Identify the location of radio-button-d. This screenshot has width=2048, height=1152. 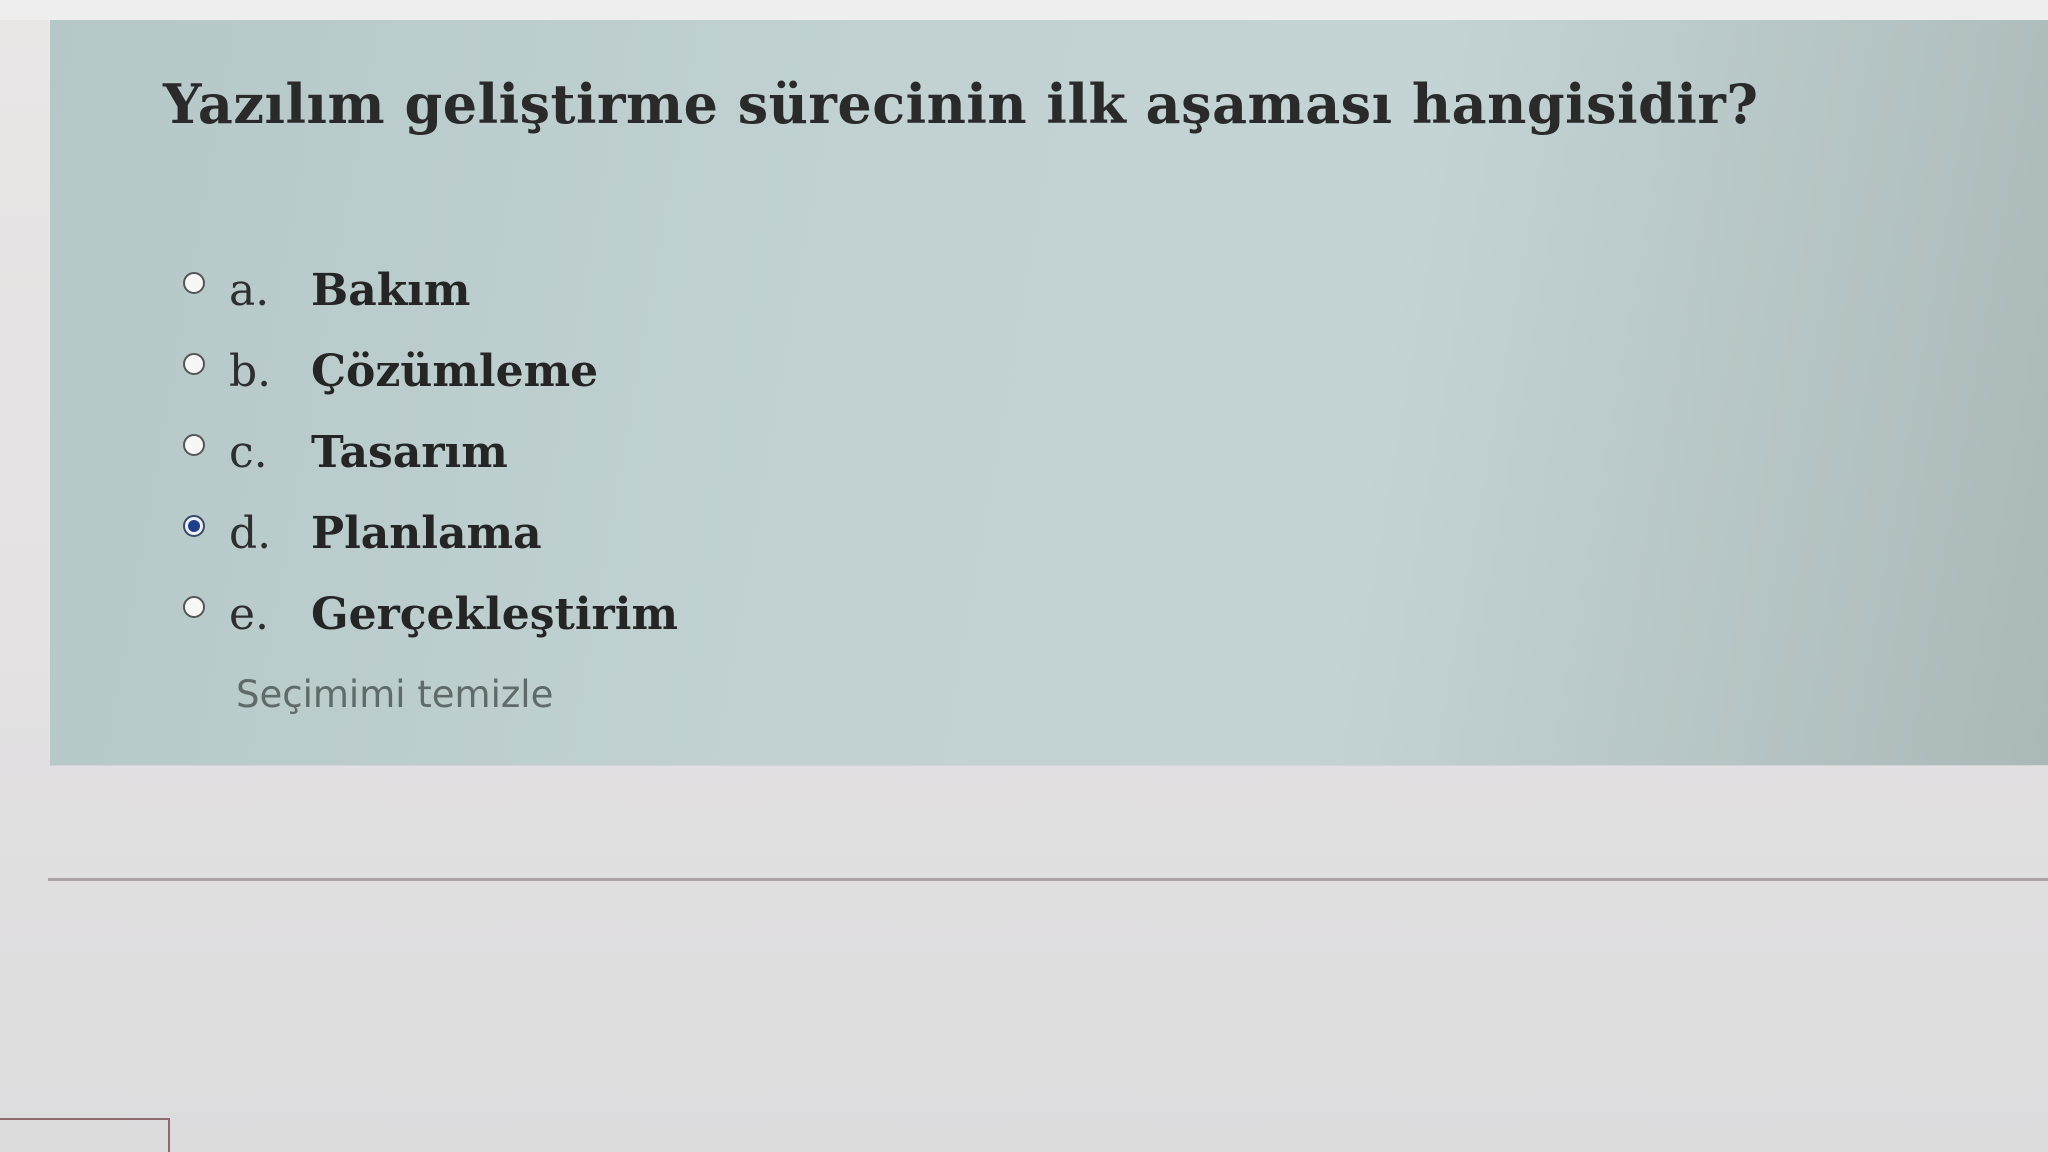
(194, 525).